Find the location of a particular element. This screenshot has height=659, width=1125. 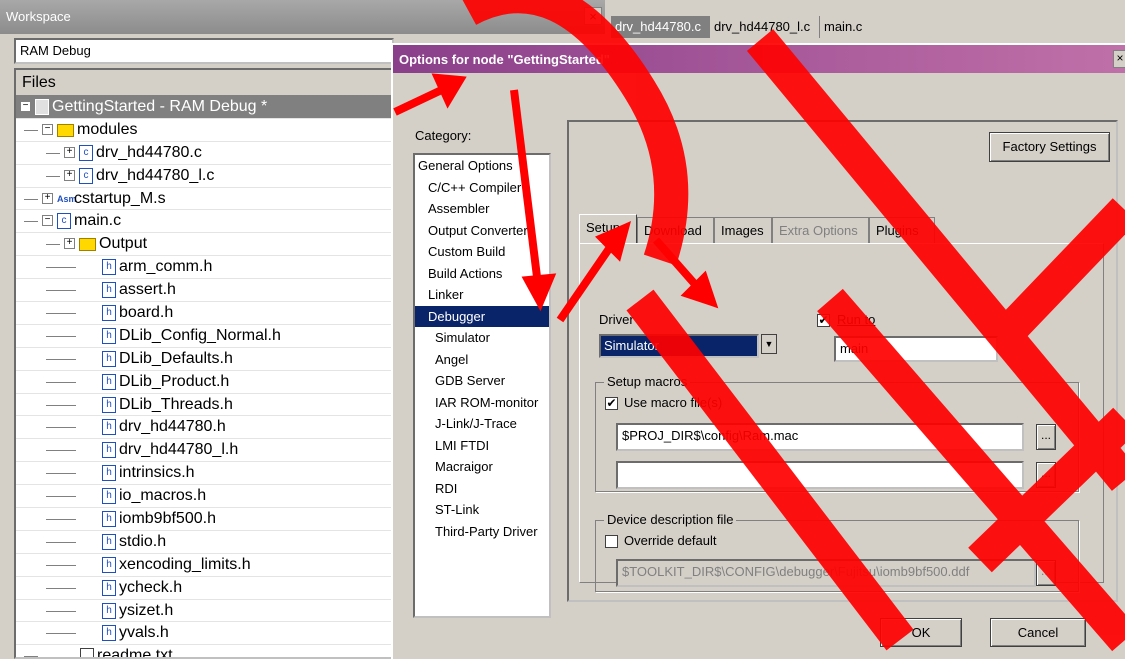

tree-item: − modules is located at coordinates (205, 130).